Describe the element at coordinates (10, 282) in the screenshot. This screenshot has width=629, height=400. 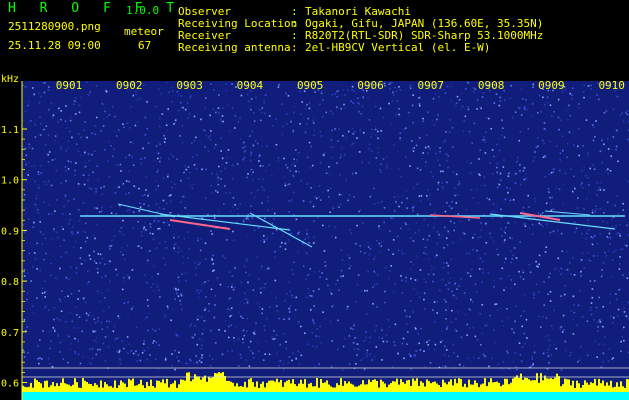
I see `y-tick-label: 0.8` at that location.